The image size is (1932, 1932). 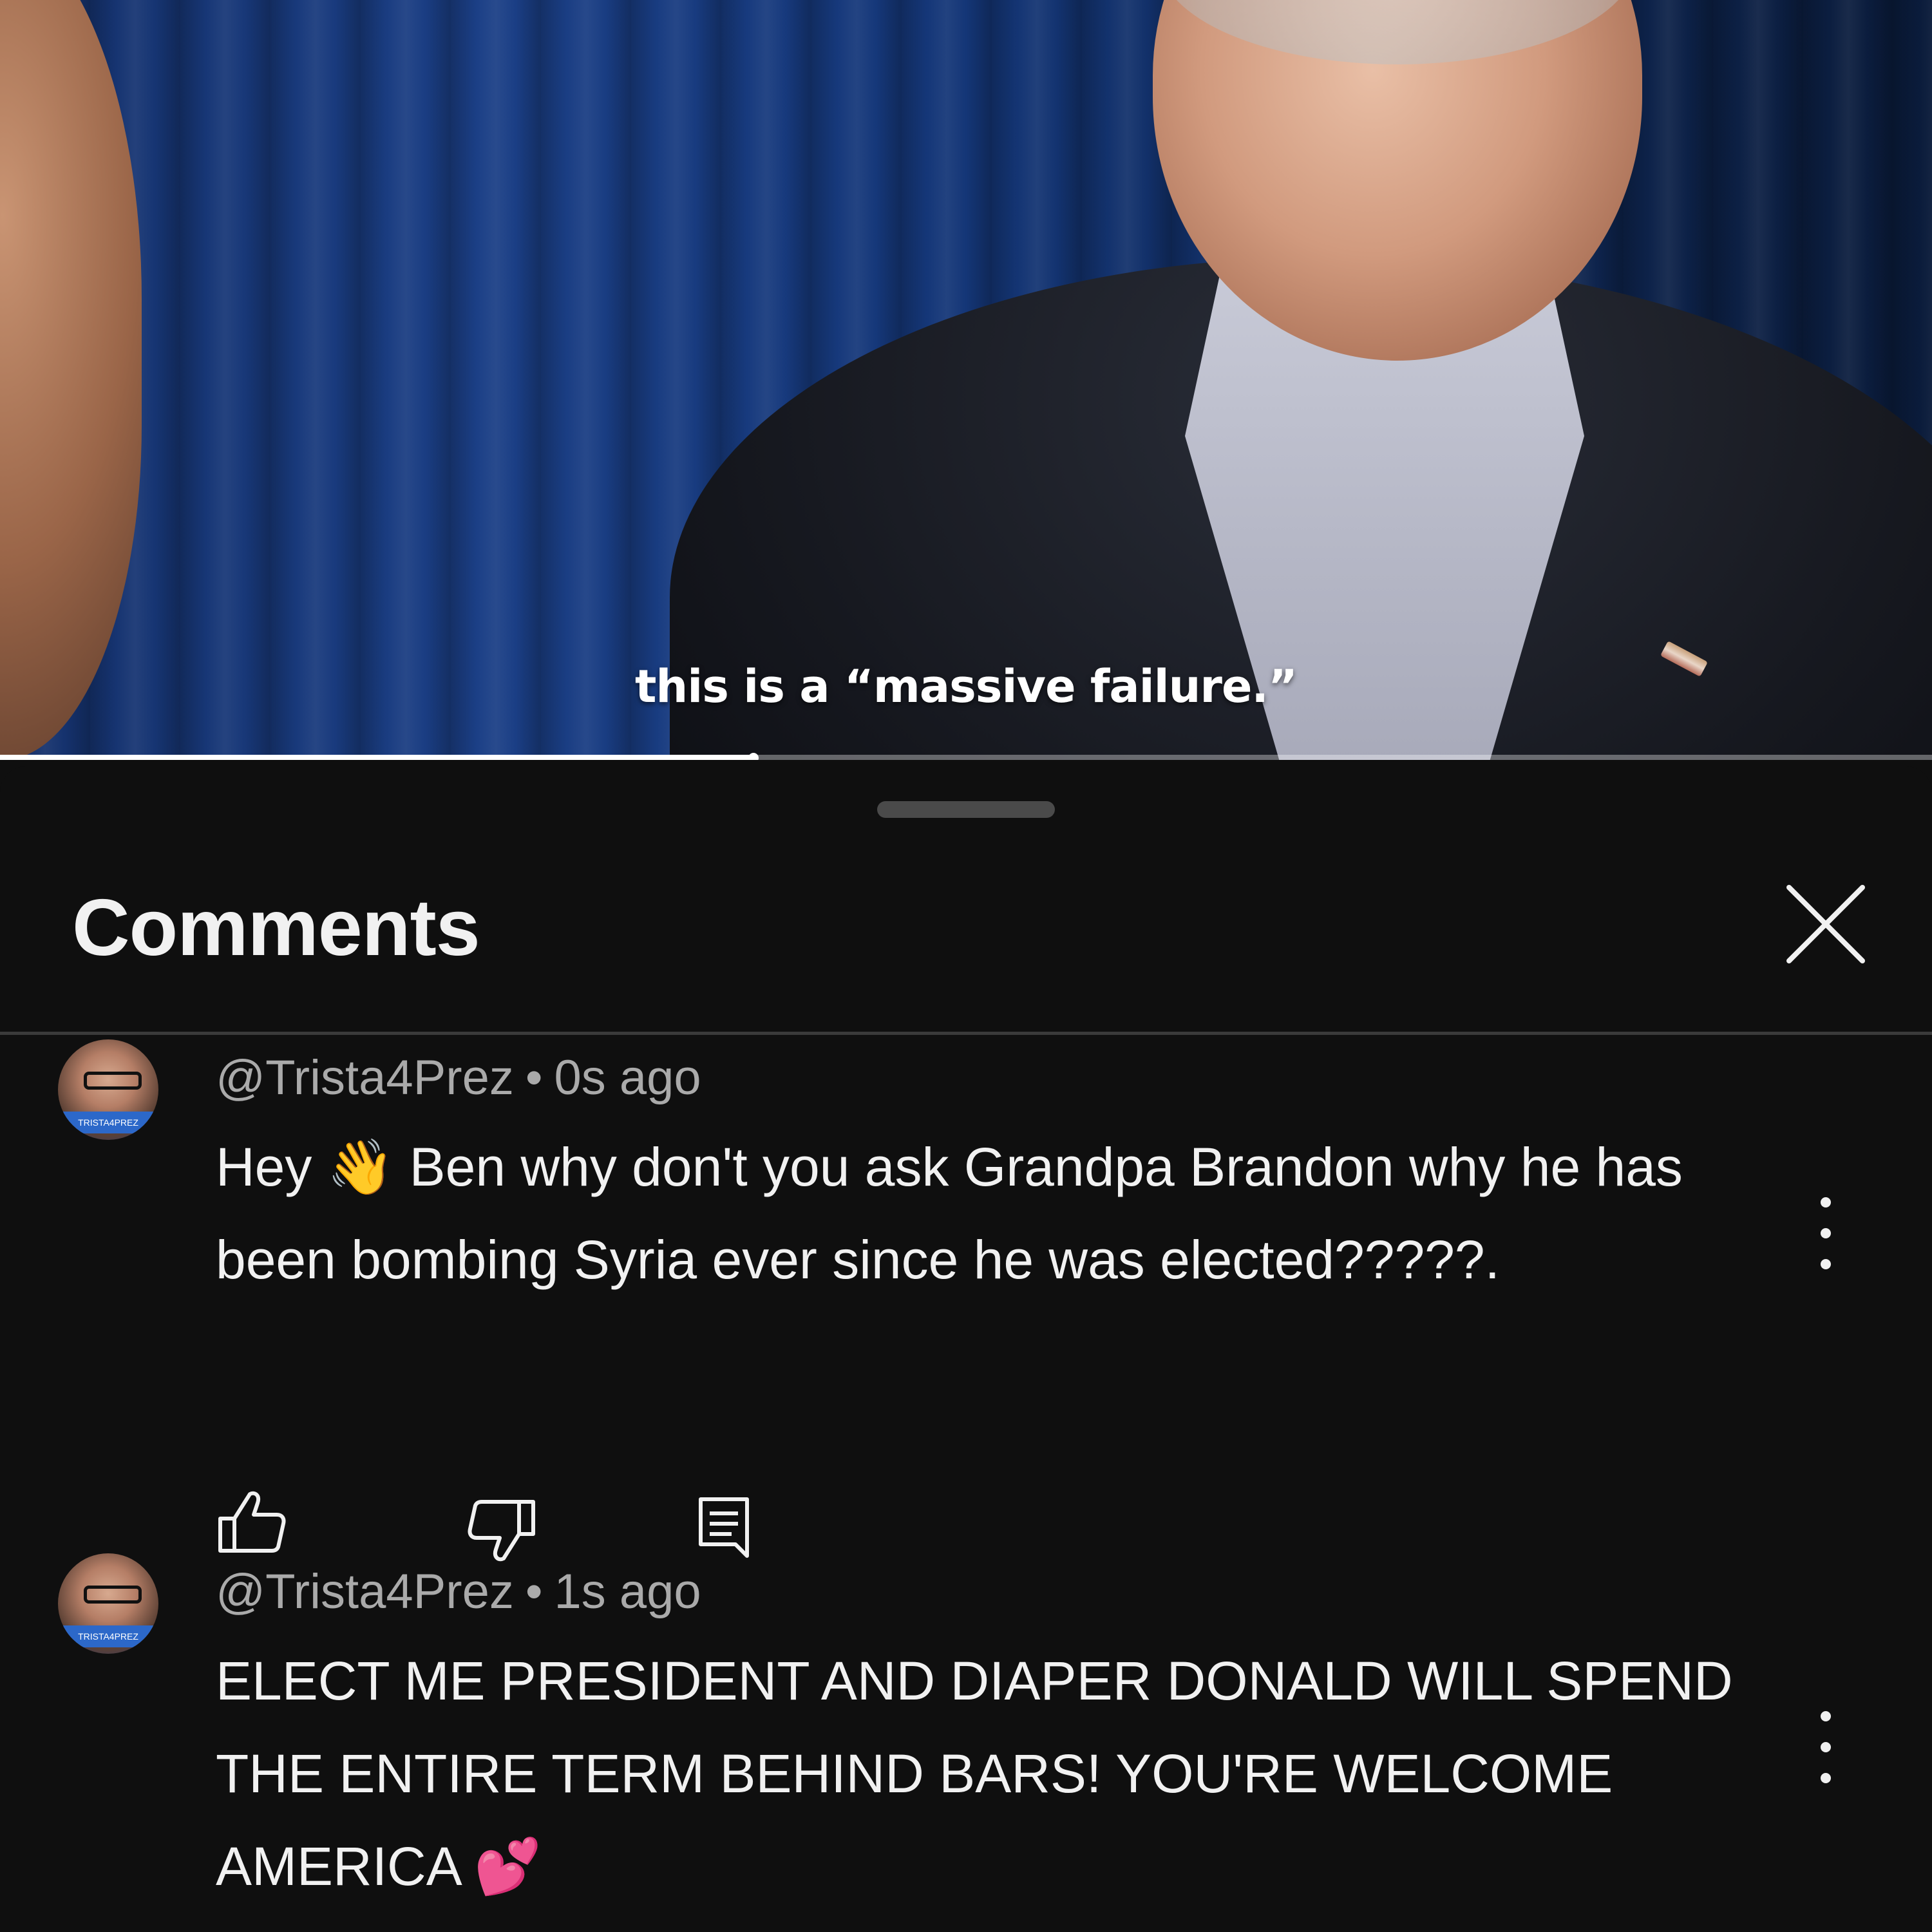 I want to click on comments-title: Comments, so click(x=276, y=928).